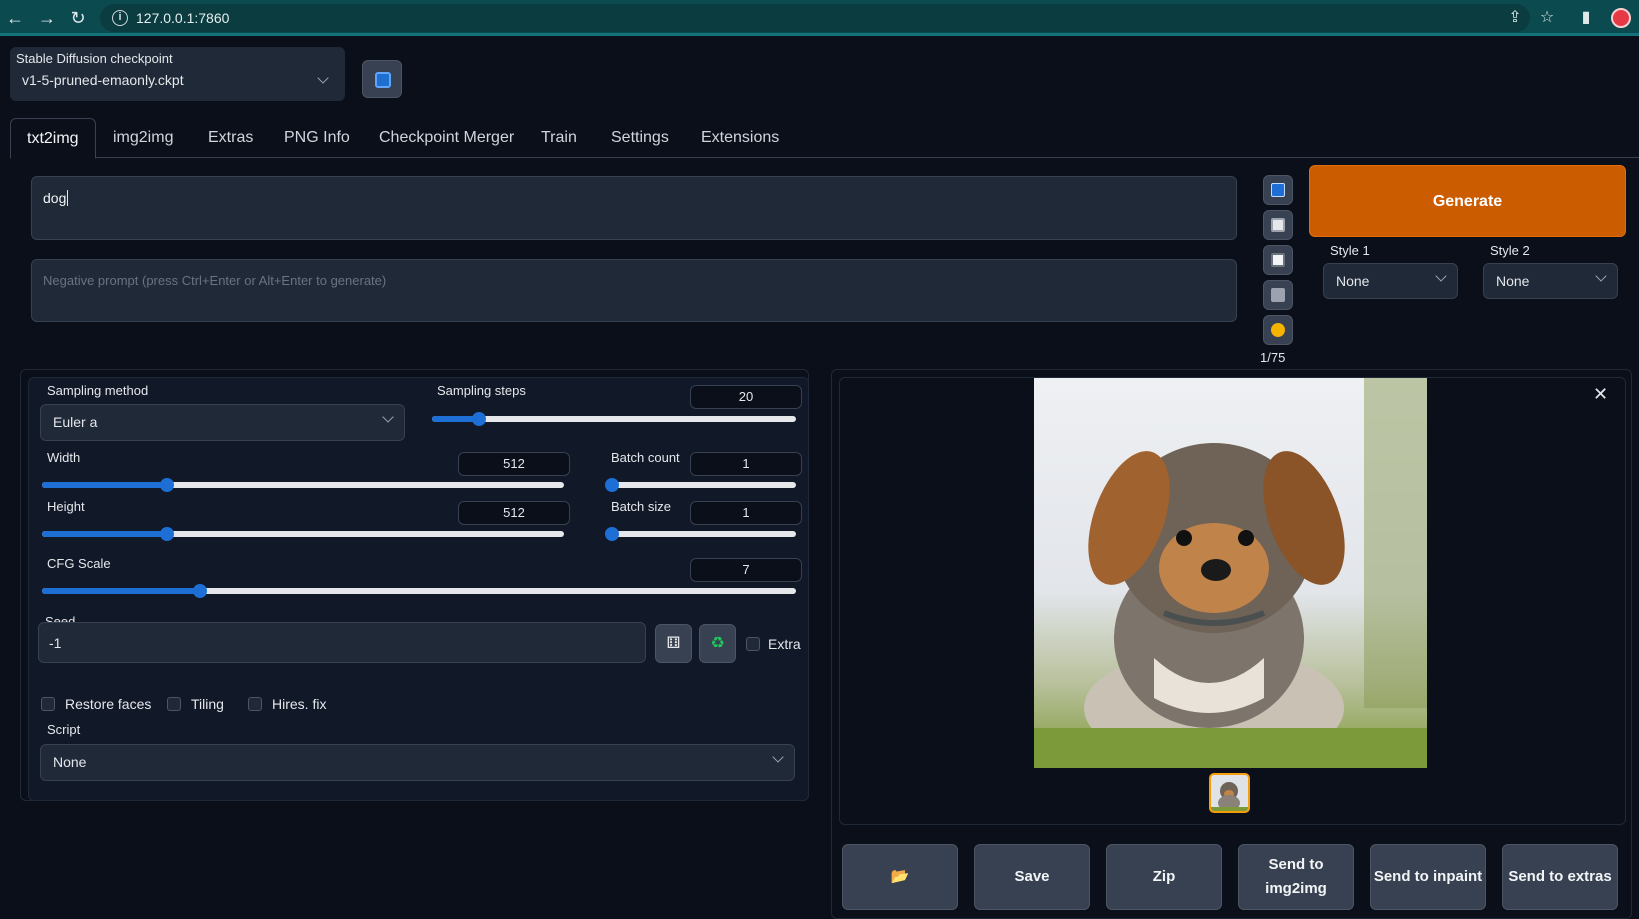  What do you see at coordinates (299, 704) in the screenshot?
I see `hires-fix-label: Hires. fix` at bounding box center [299, 704].